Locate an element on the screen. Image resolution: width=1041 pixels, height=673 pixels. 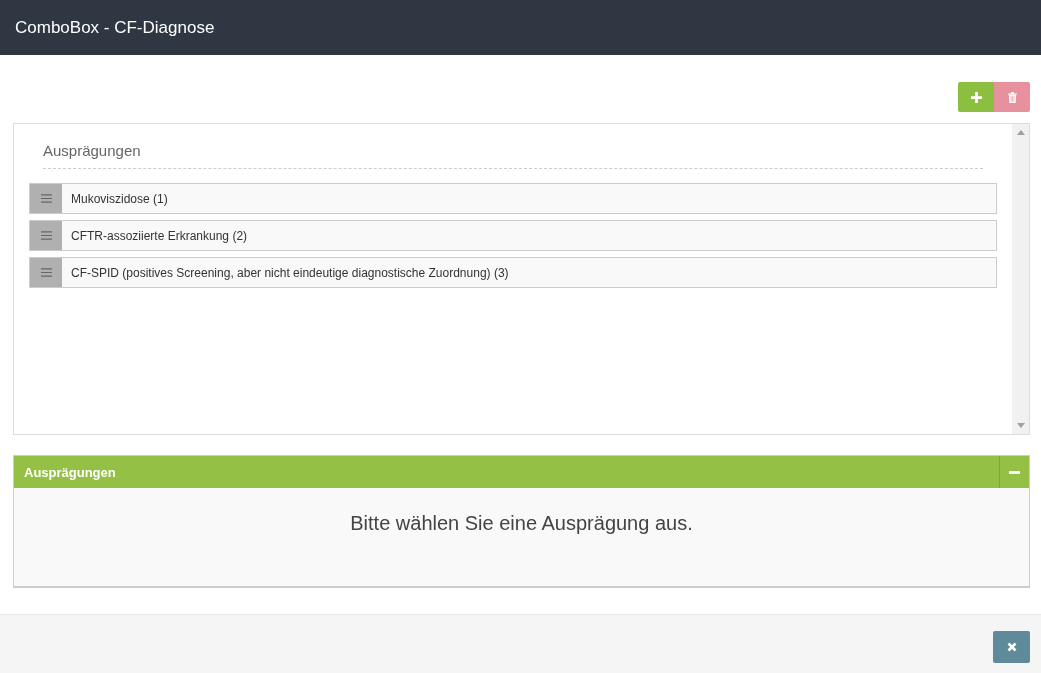
empty-message: Bitte wählen Sie eine Ausprägung aus. is located at coordinates (521, 523).